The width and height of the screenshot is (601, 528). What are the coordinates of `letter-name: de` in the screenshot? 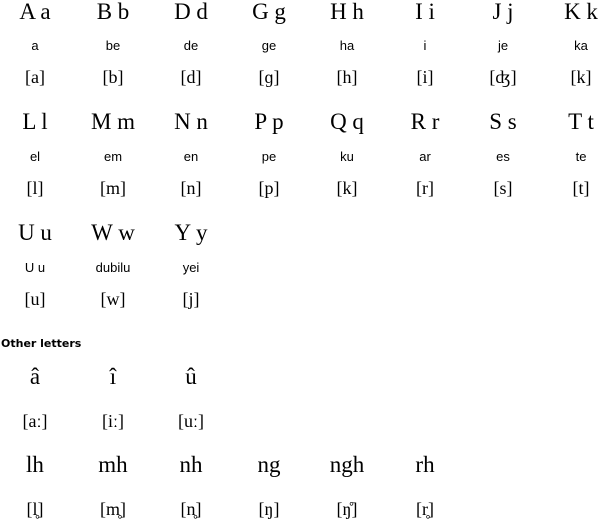 It's located at (191, 45).